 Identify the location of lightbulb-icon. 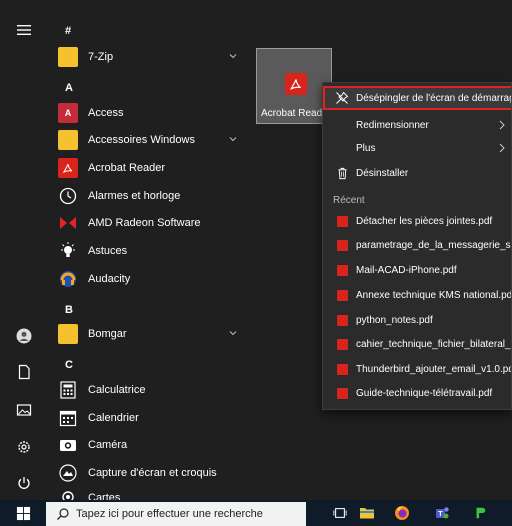
(68, 251).